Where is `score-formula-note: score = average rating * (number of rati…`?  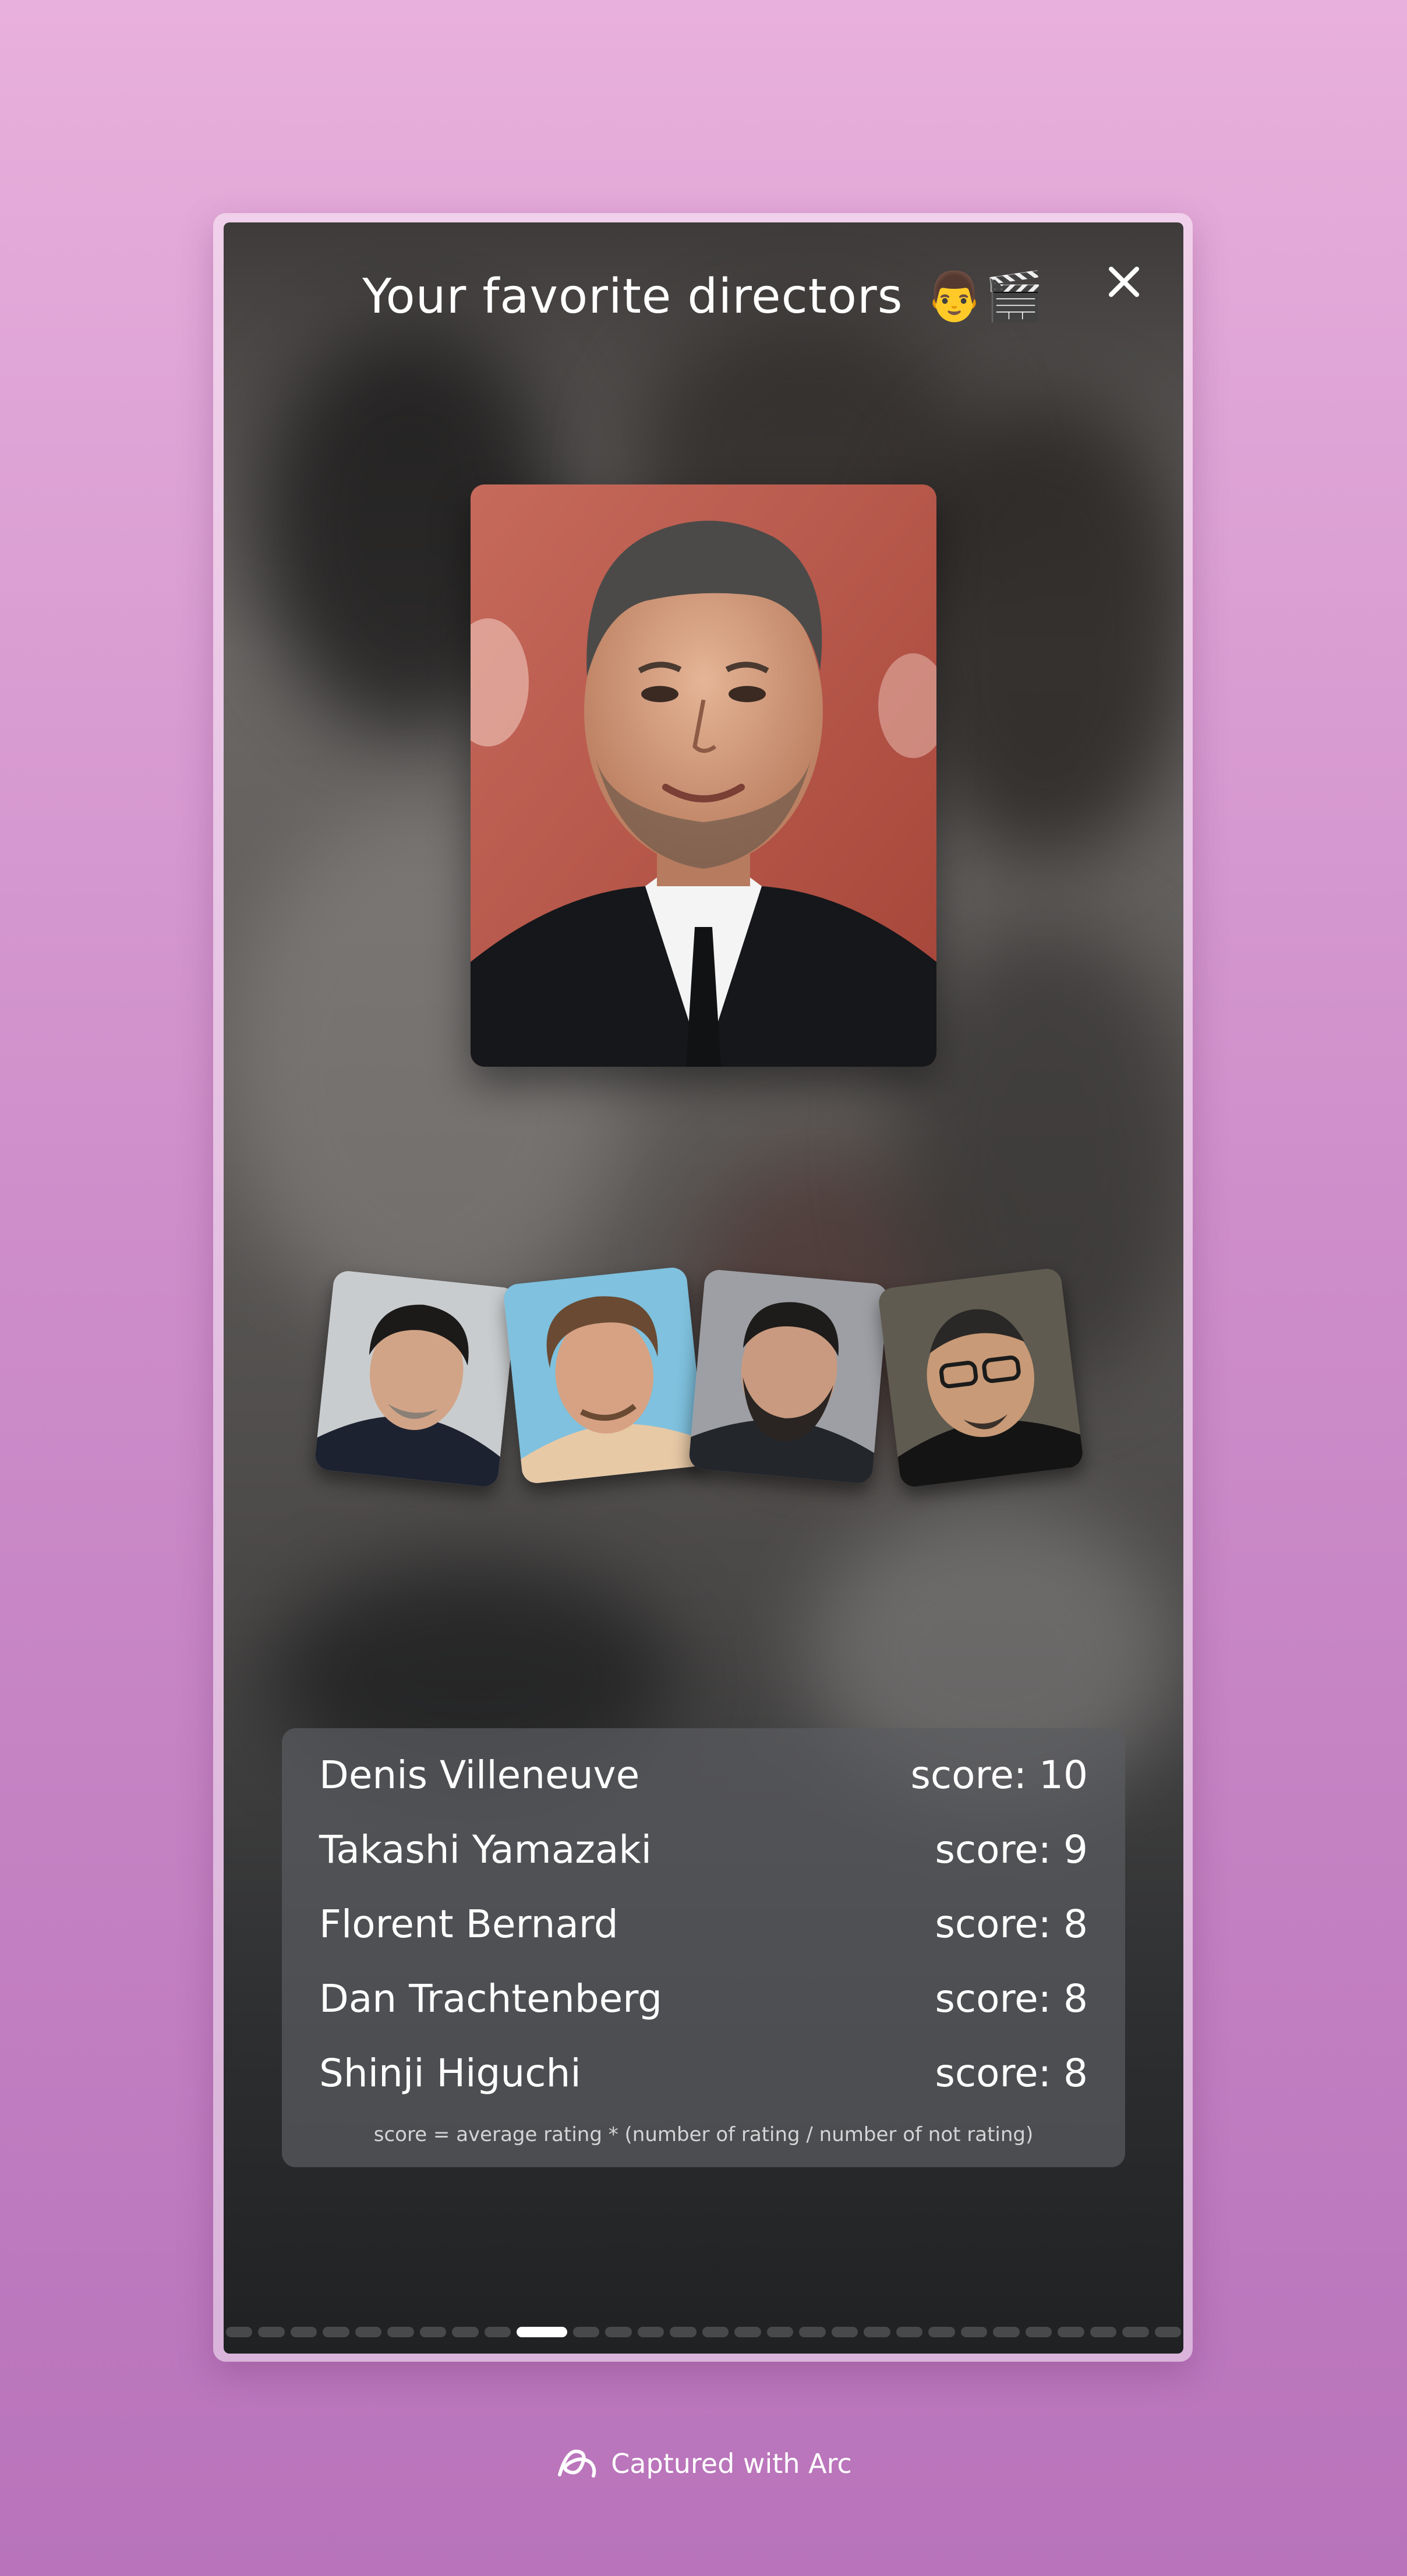
score-formula-note: score = average rating * (number of rati… is located at coordinates (703, 2134).